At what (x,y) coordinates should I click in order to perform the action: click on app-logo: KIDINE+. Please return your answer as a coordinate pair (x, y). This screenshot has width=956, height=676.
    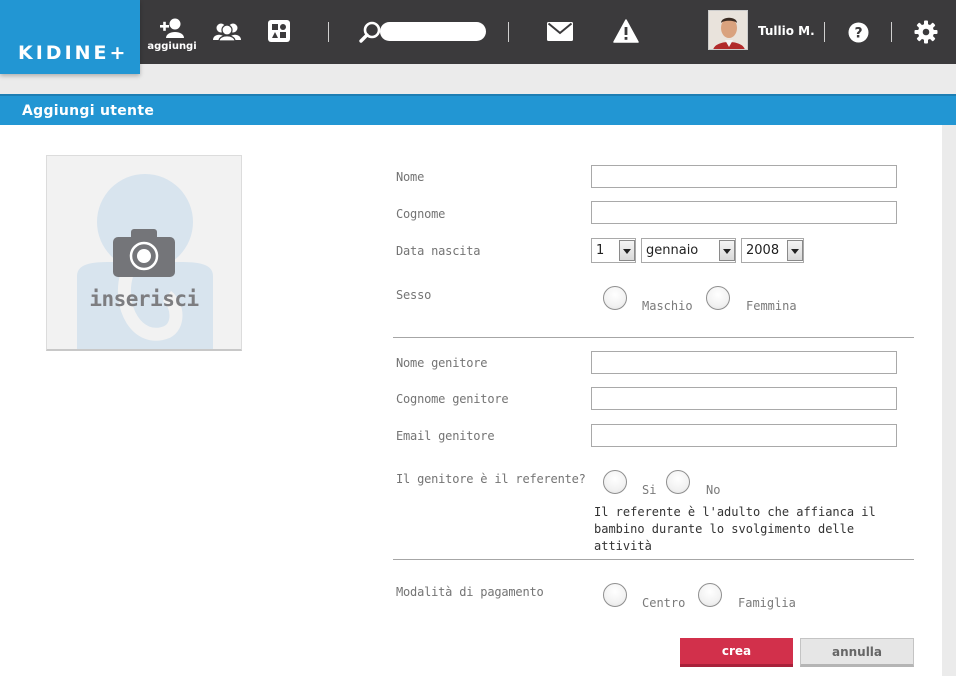
    Looking at the image, I should click on (70, 37).